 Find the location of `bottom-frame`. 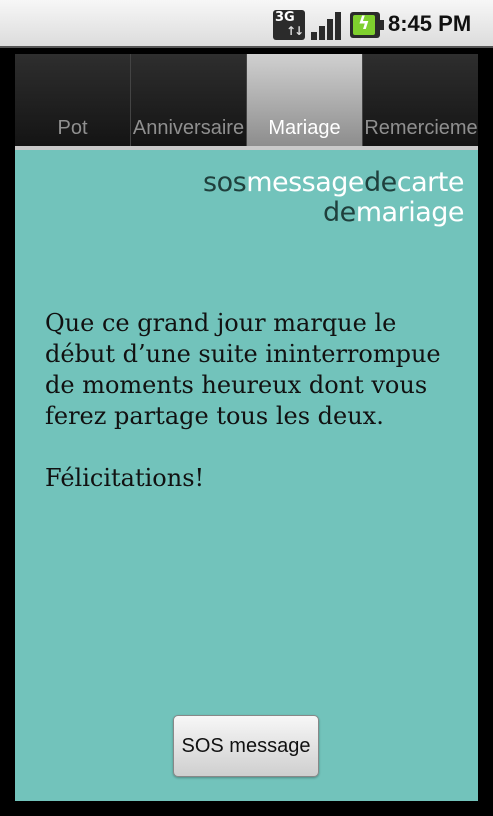

bottom-frame is located at coordinates (246, 808).